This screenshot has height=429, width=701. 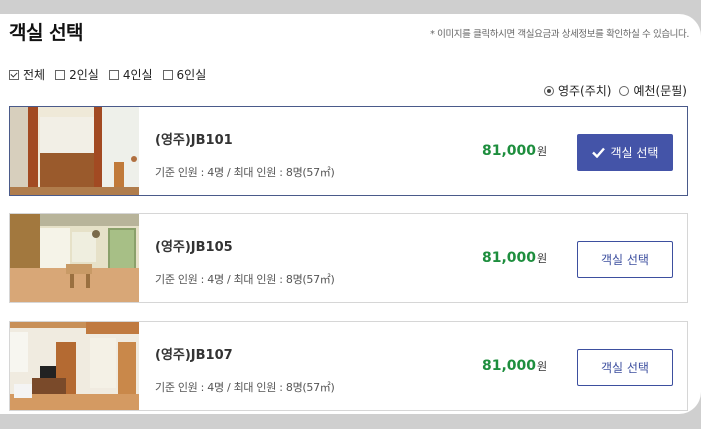 I want to click on region-label: 영주(주치), so click(x=584, y=91).